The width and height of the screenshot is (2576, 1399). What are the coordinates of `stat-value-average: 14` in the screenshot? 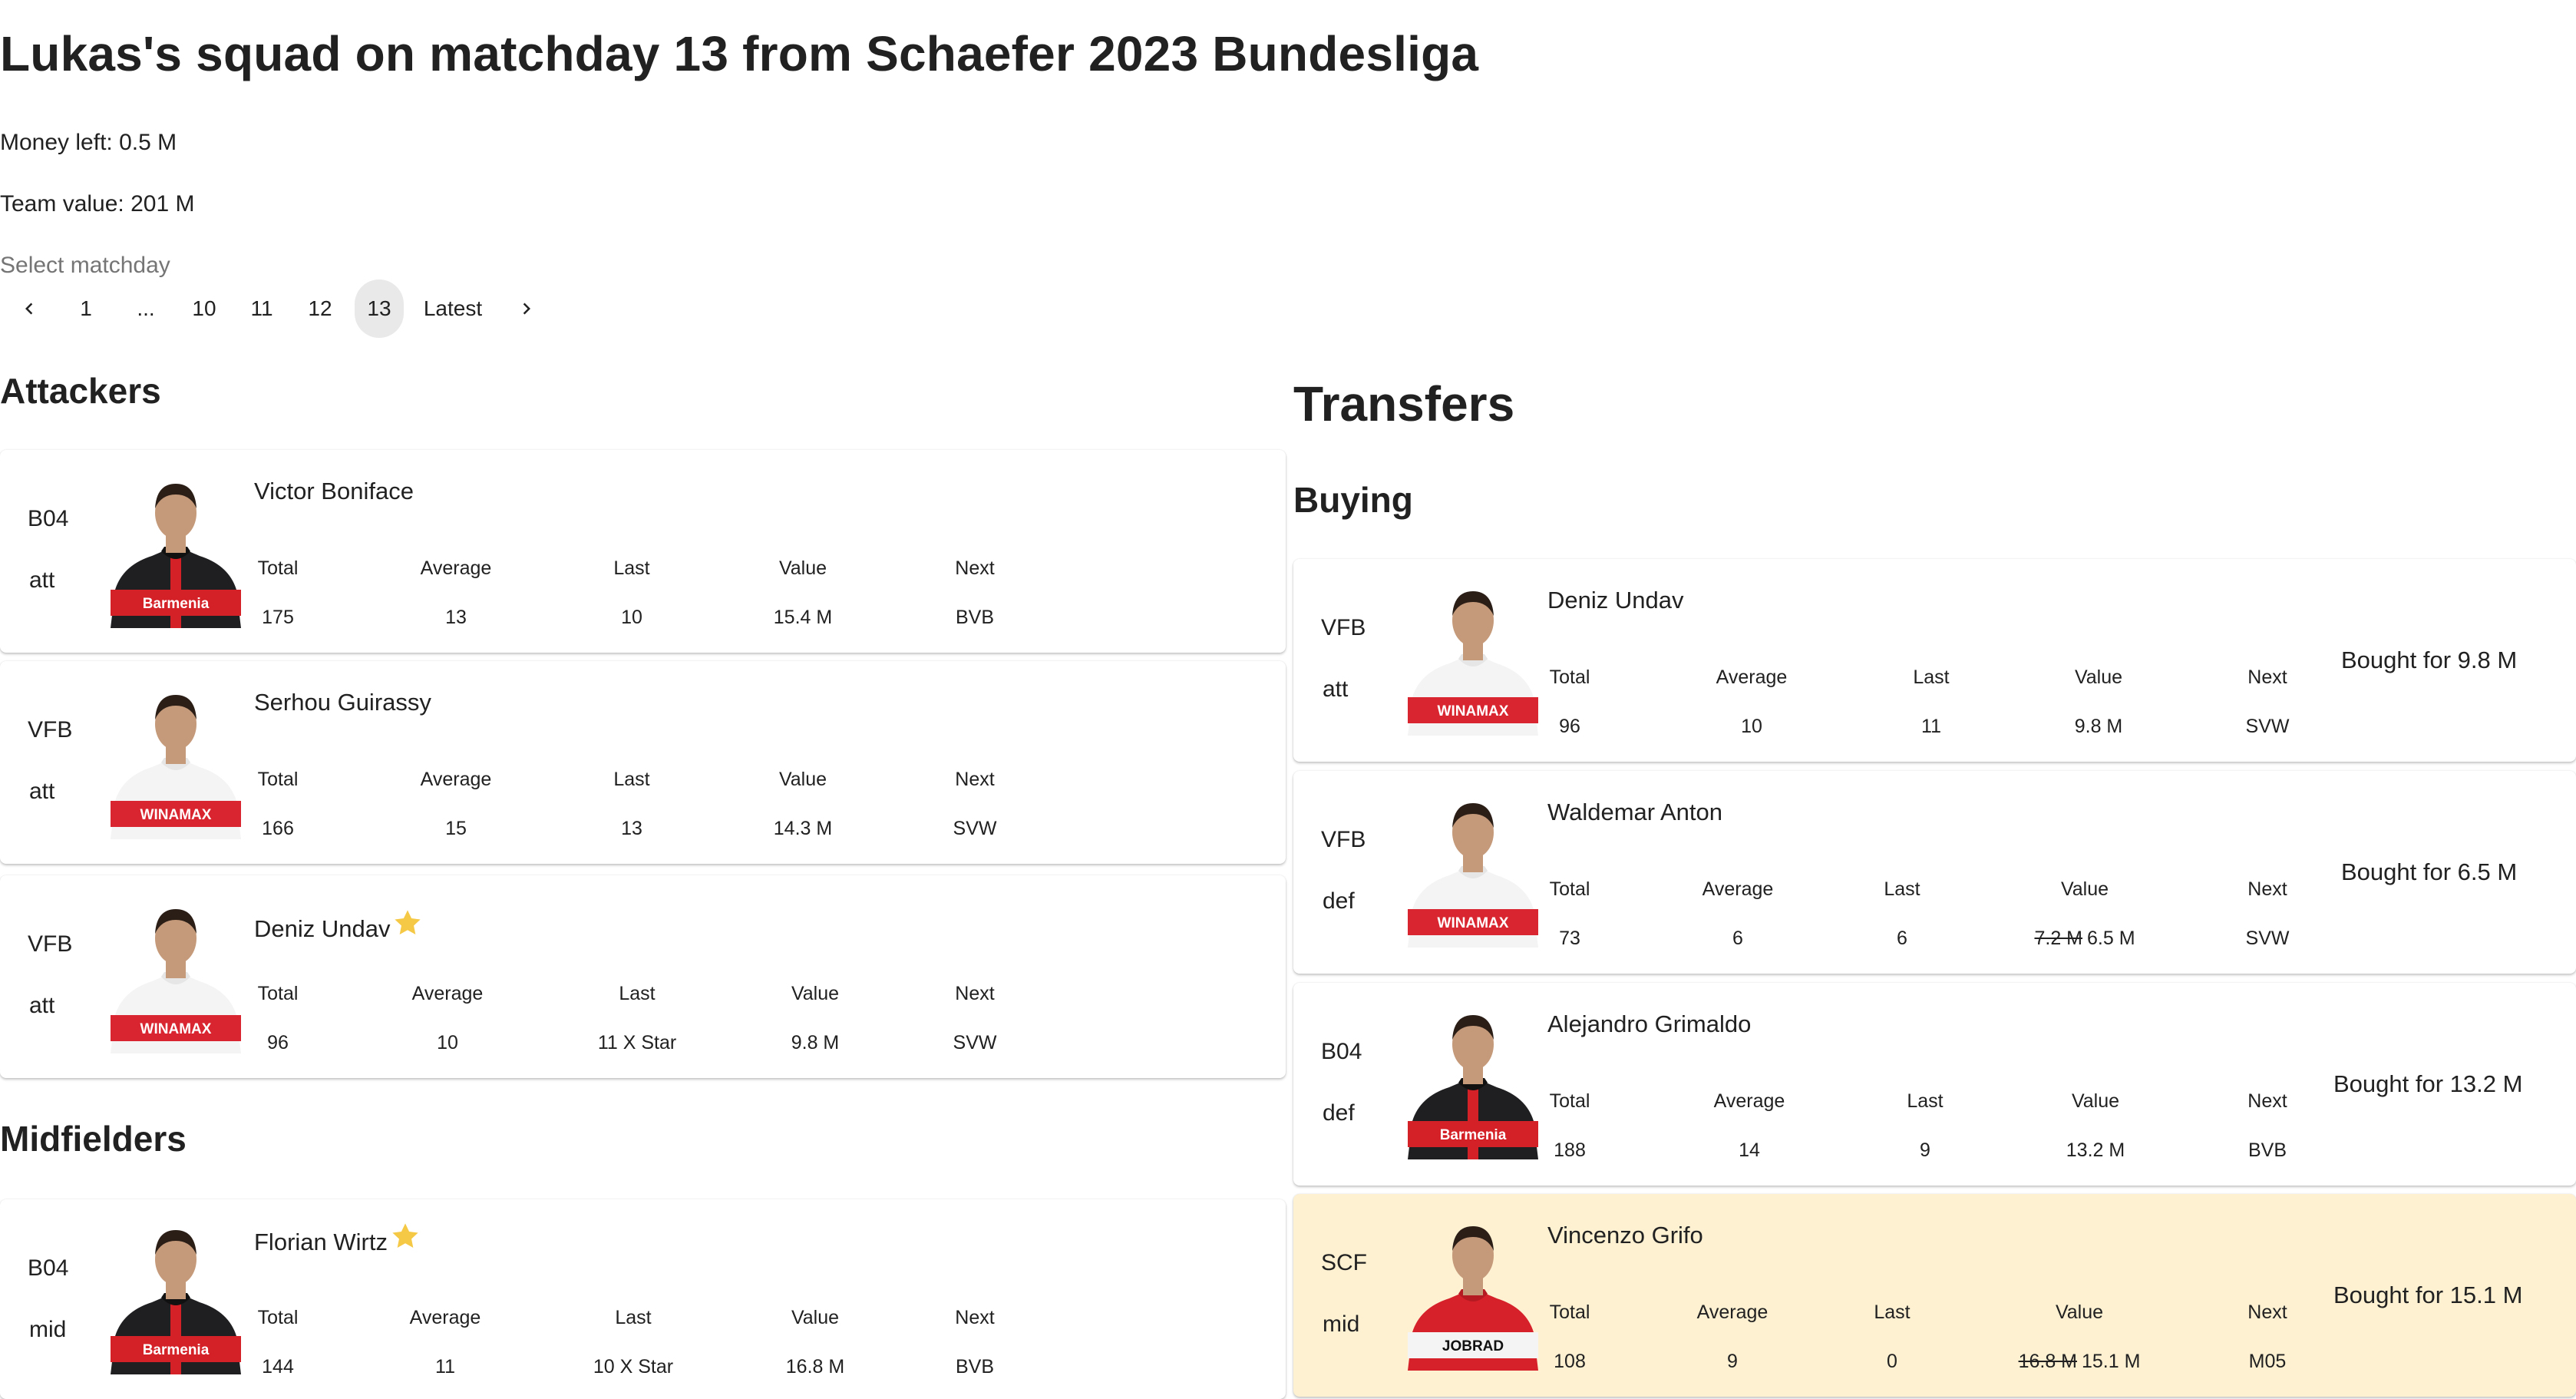 It's located at (1749, 1150).